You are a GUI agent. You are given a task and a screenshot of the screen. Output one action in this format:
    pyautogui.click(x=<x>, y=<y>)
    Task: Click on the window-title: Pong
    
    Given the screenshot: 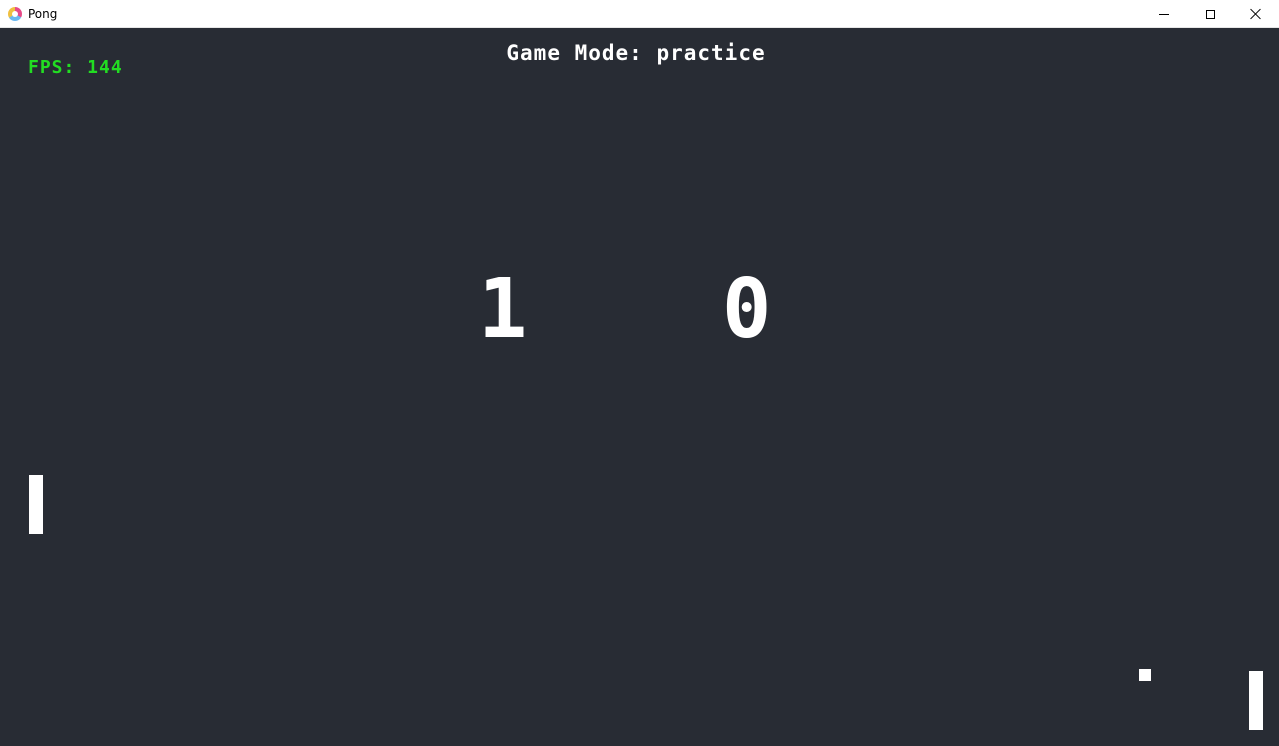 What is the action you would take?
    pyautogui.click(x=43, y=14)
    